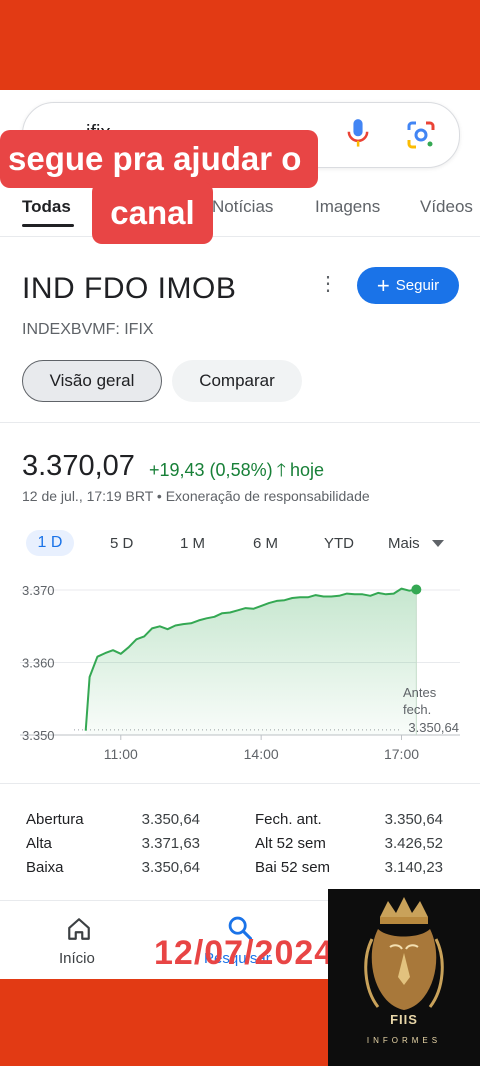 Image resolution: width=480 pixels, height=1071 pixels. I want to click on disclaimer-link: Exoneração de responsabilidade, so click(268, 496).